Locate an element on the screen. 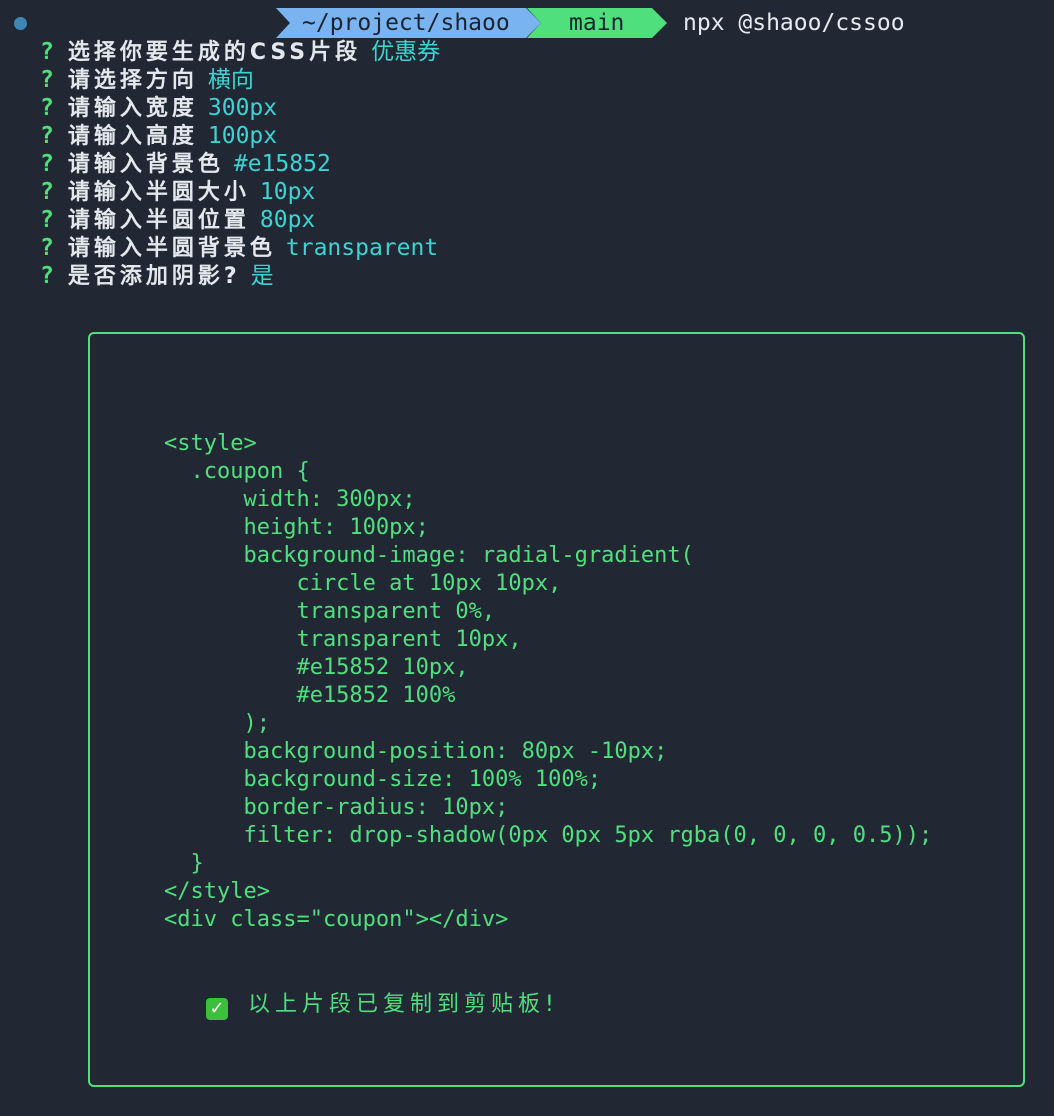 The image size is (1054, 1116). code-line: </style> is located at coordinates (217, 891).